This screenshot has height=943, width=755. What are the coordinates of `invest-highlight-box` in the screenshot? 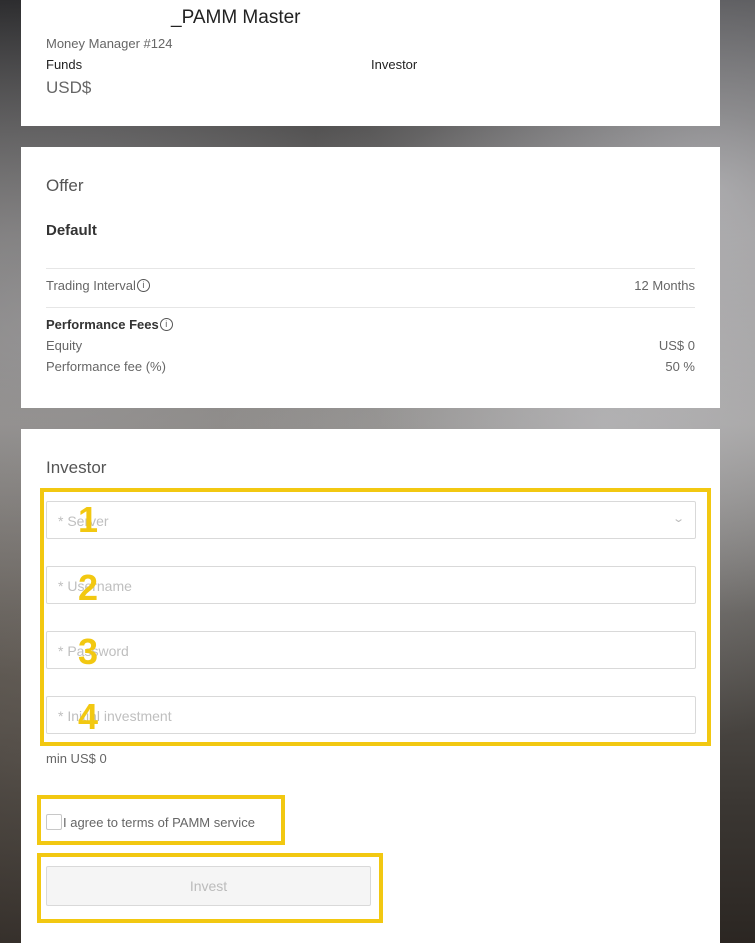 It's located at (210, 888).